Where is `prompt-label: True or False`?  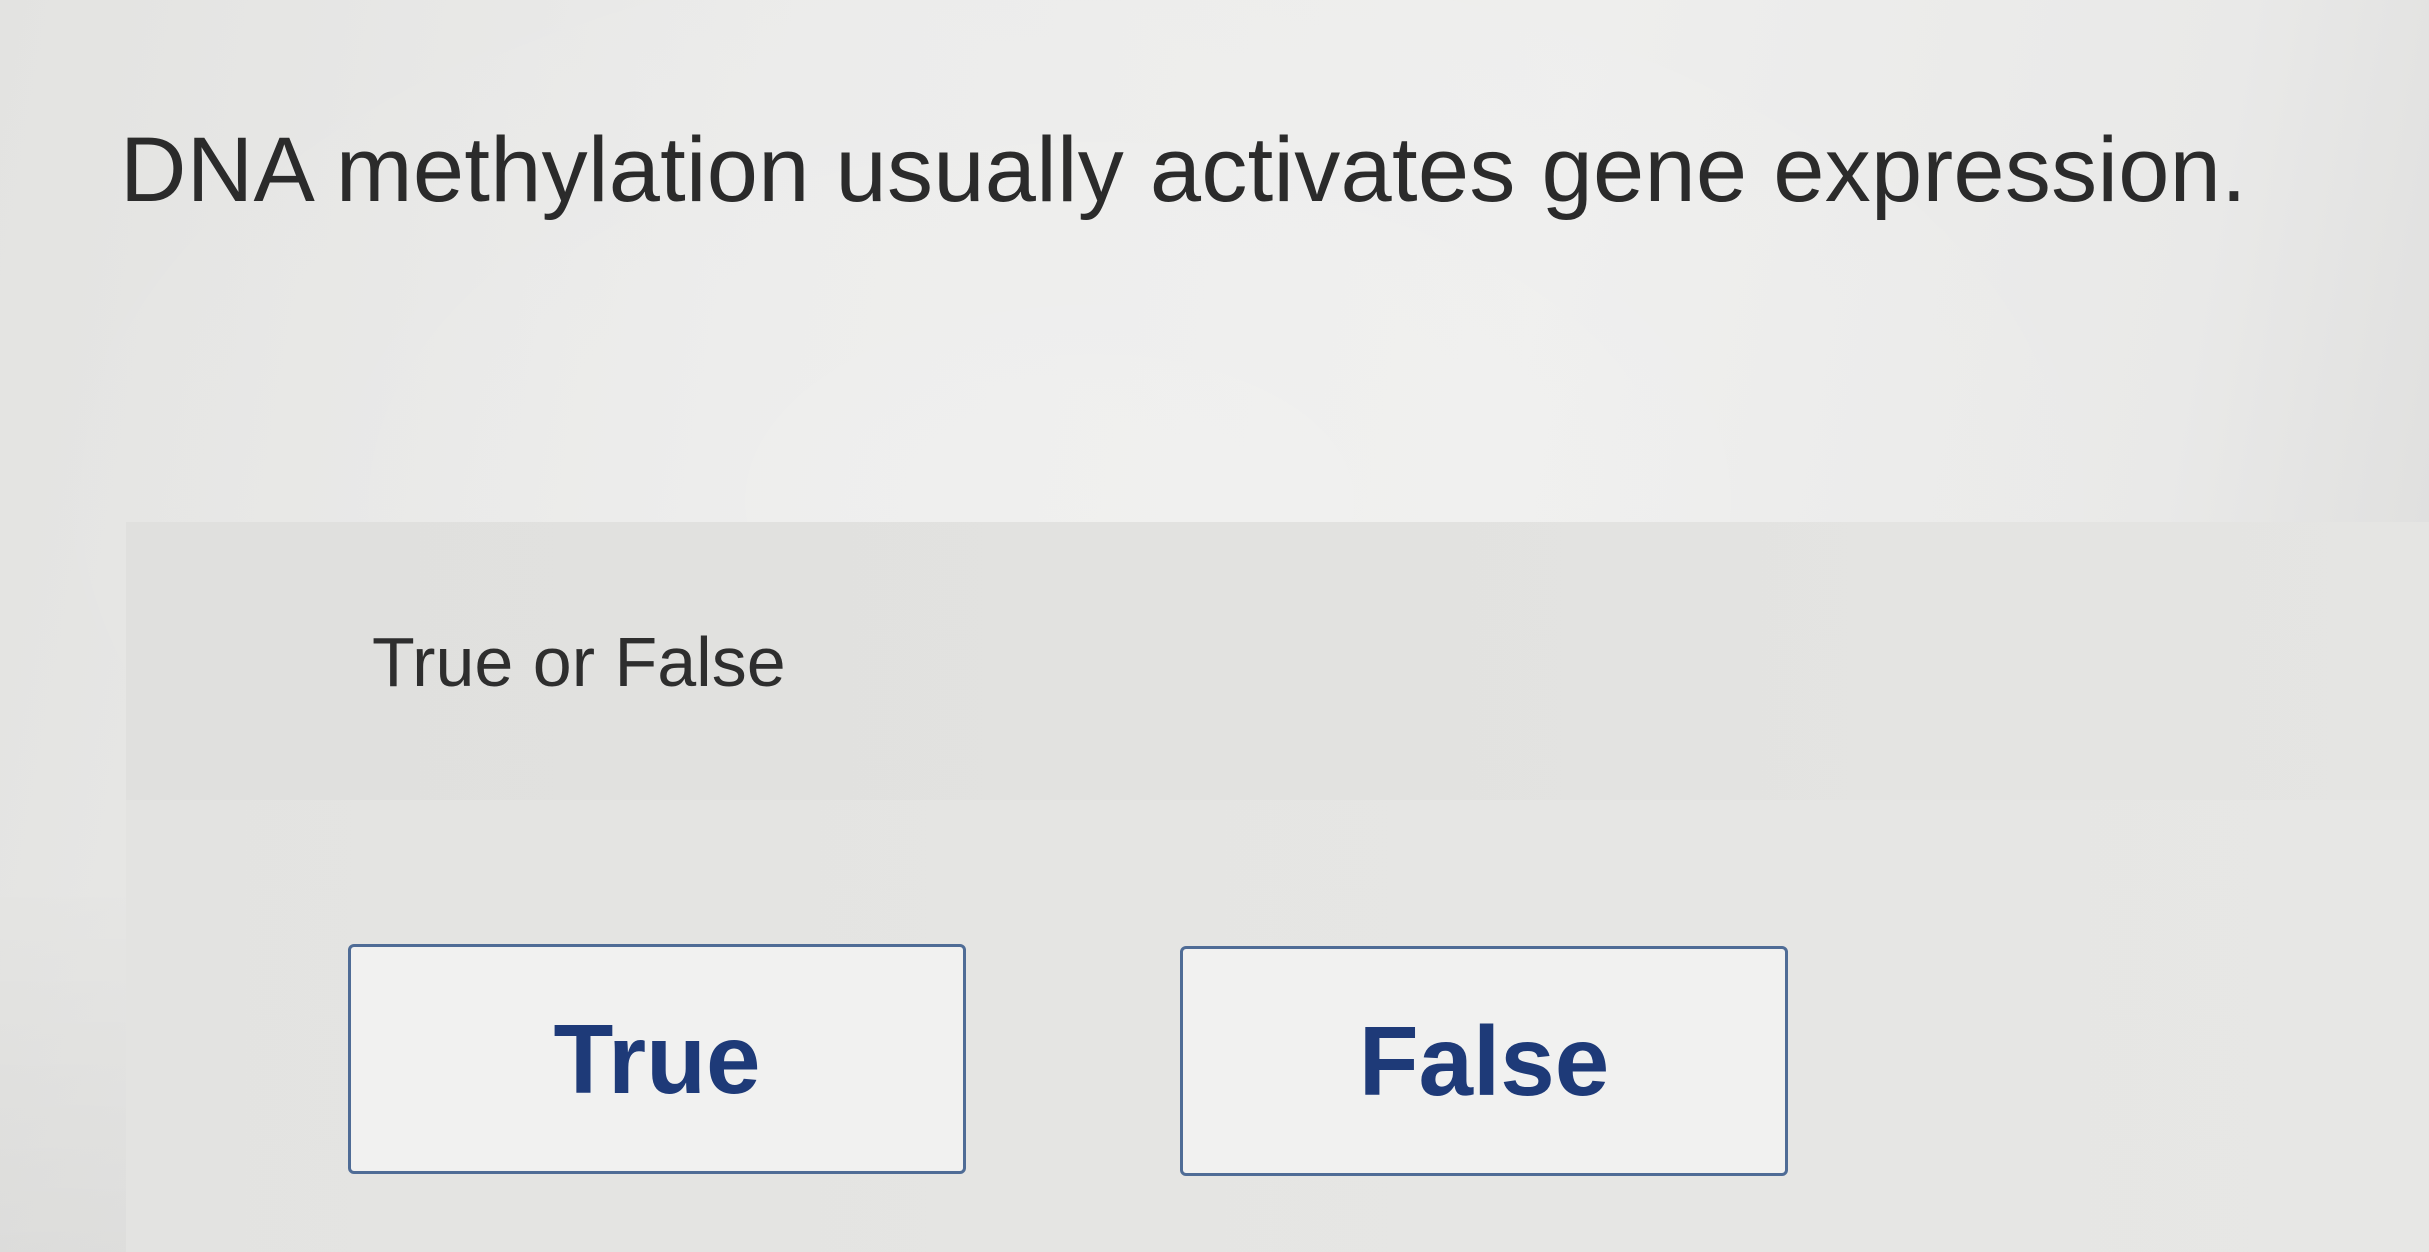 prompt-label: True or False is located at coordinates (579, 662).